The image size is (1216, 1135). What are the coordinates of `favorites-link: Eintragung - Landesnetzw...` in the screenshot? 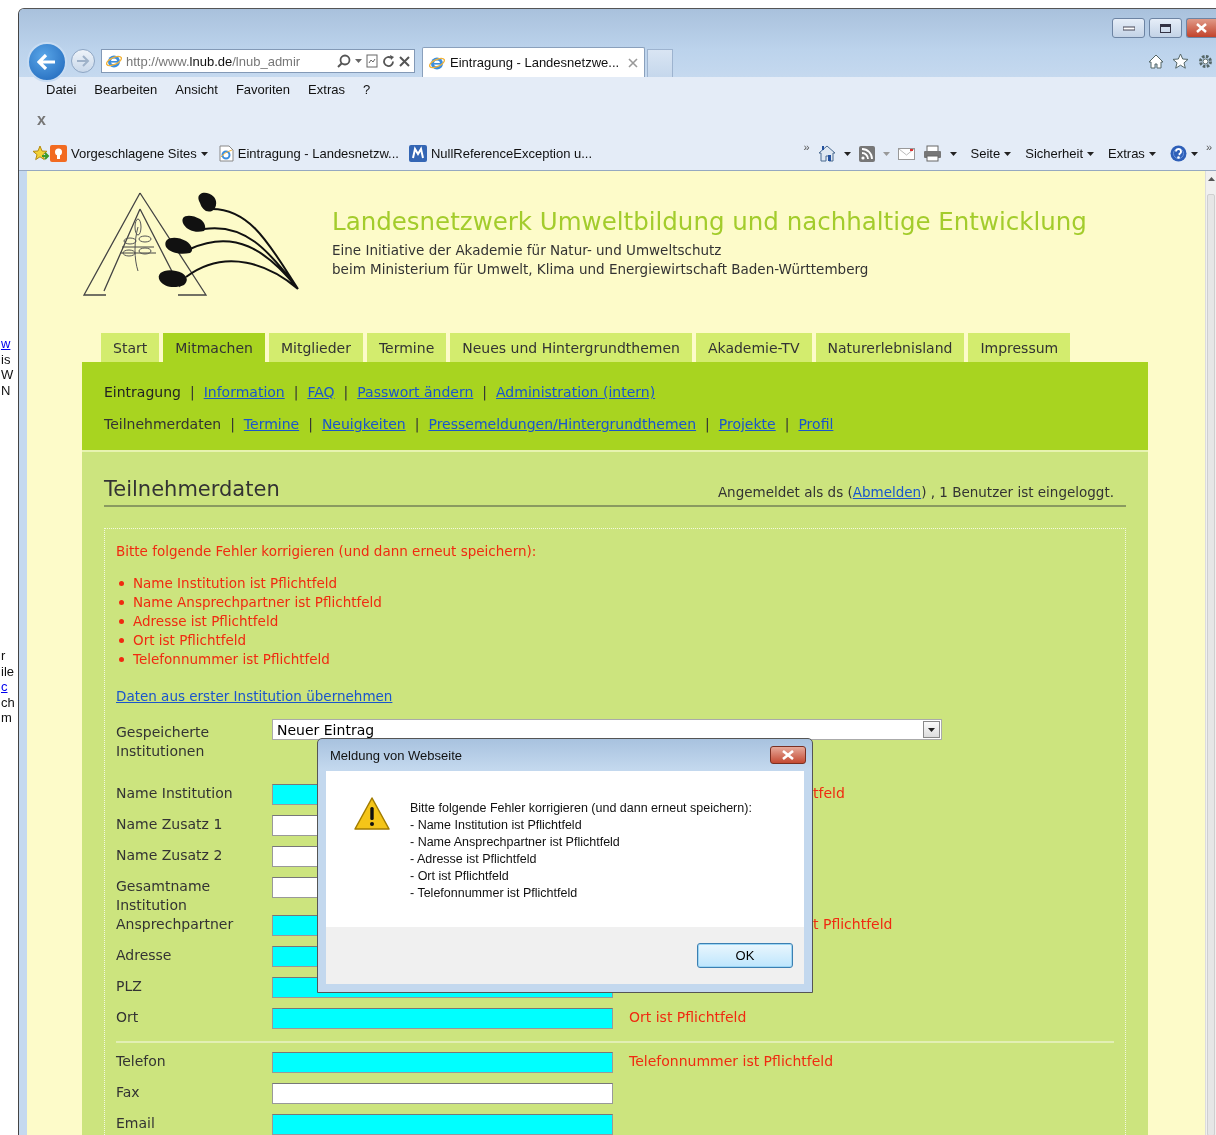 It's located at (308, 153).